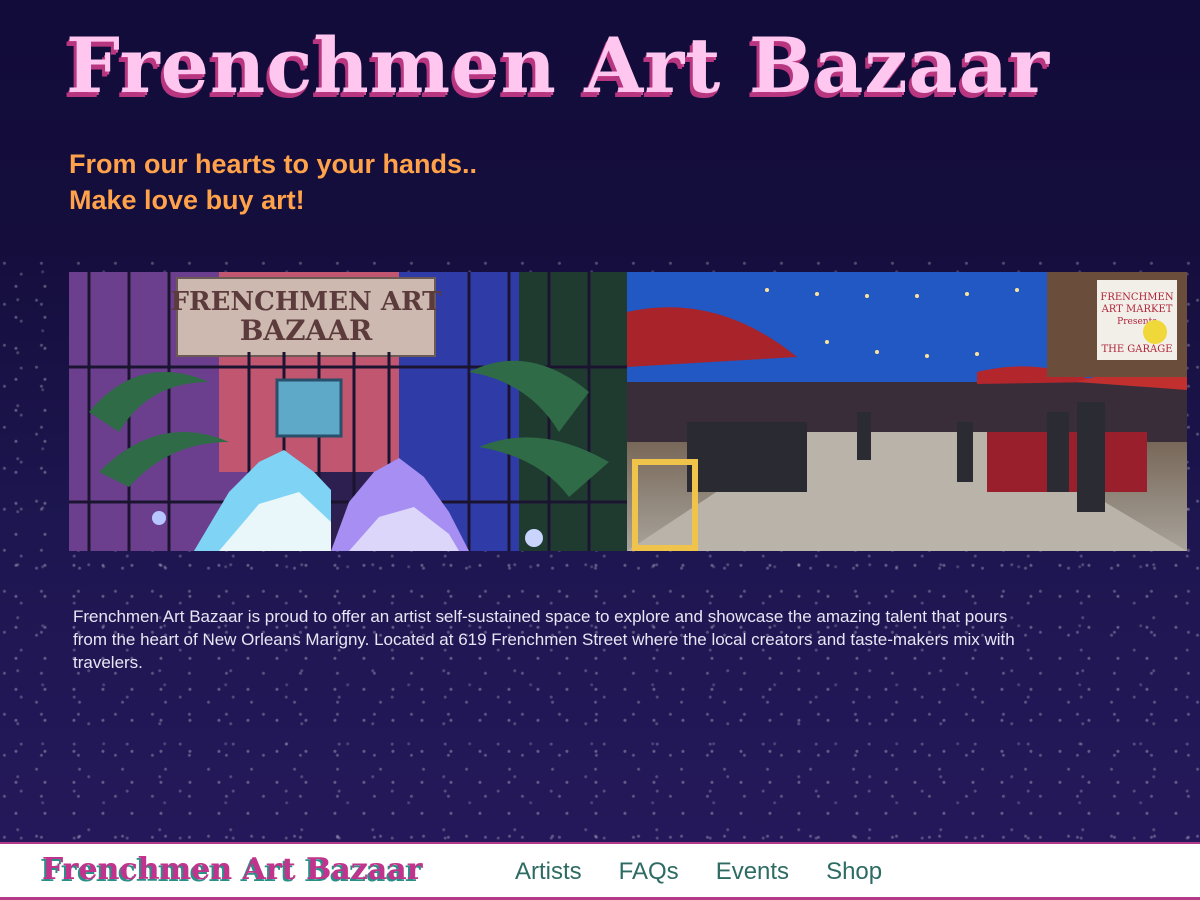 This screenshot has width=1200, height=900. I want to click on bazaar-entrance-photo: FRENCHMEN ART BAZAAR, so click(348, 411).